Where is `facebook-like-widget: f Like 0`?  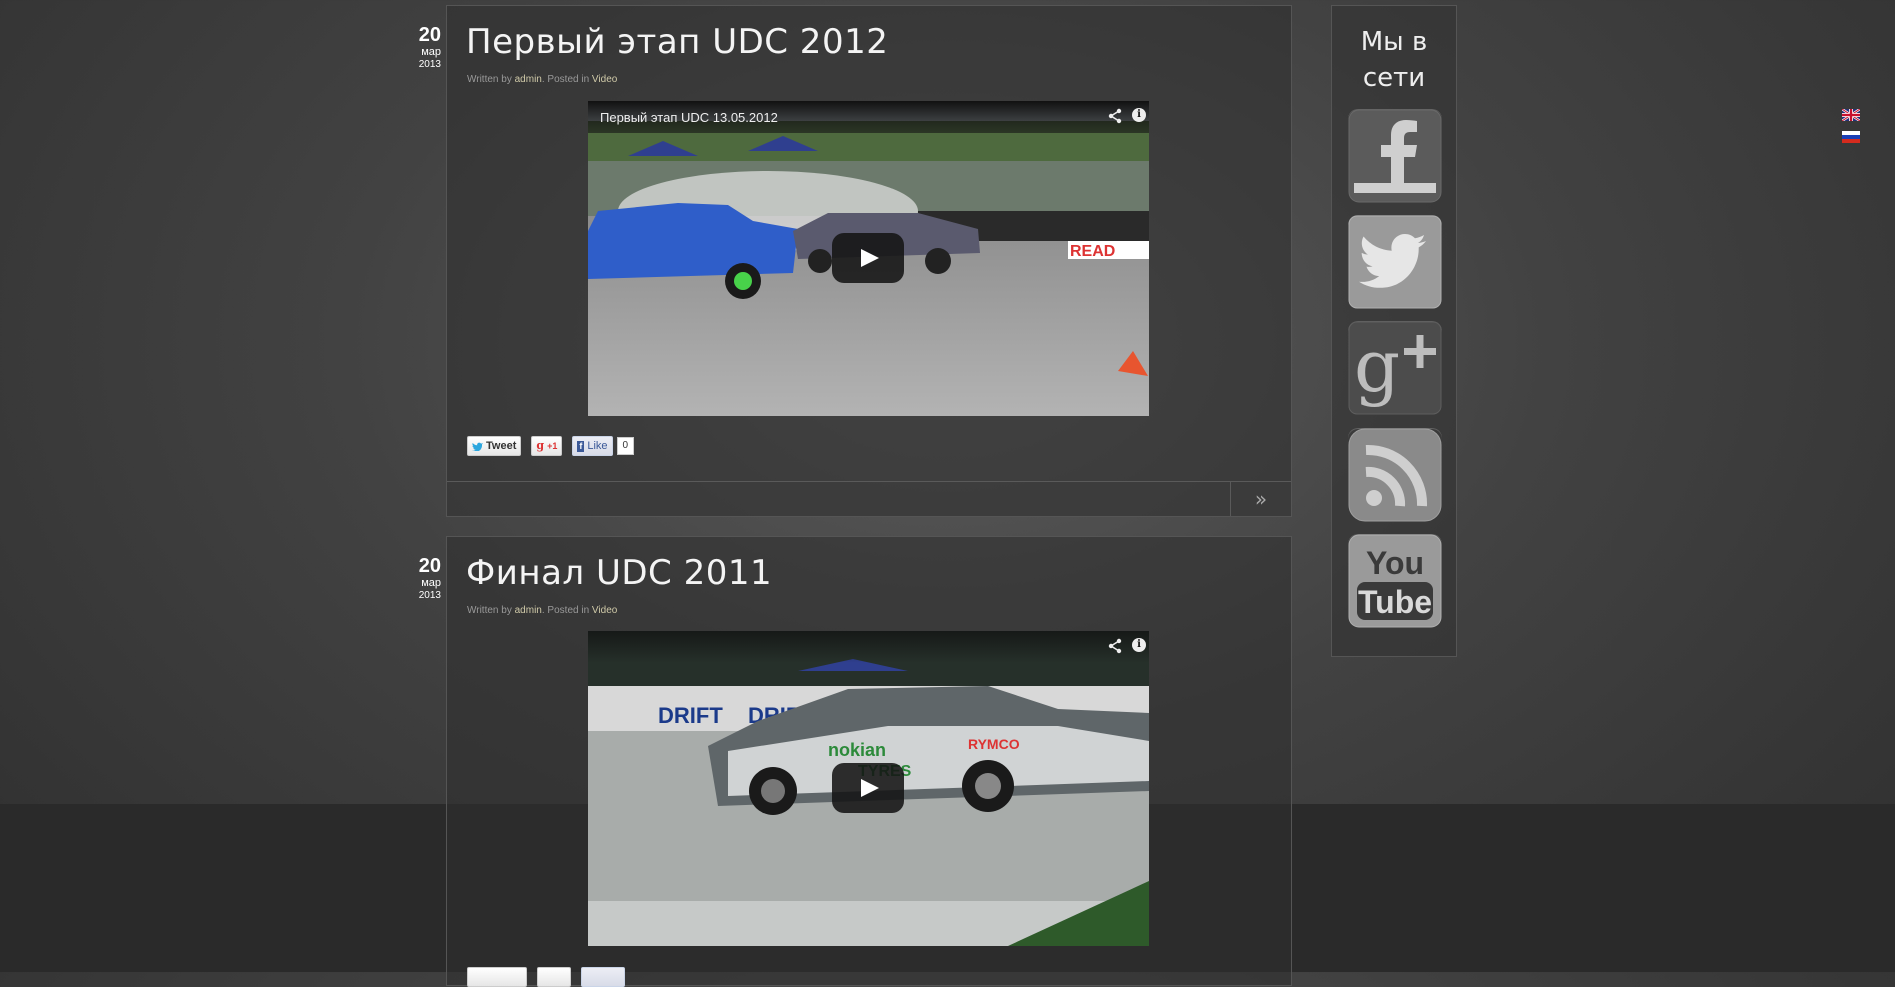 facebook-like-widget: f Like 0 is located at coordinates (603, 446).